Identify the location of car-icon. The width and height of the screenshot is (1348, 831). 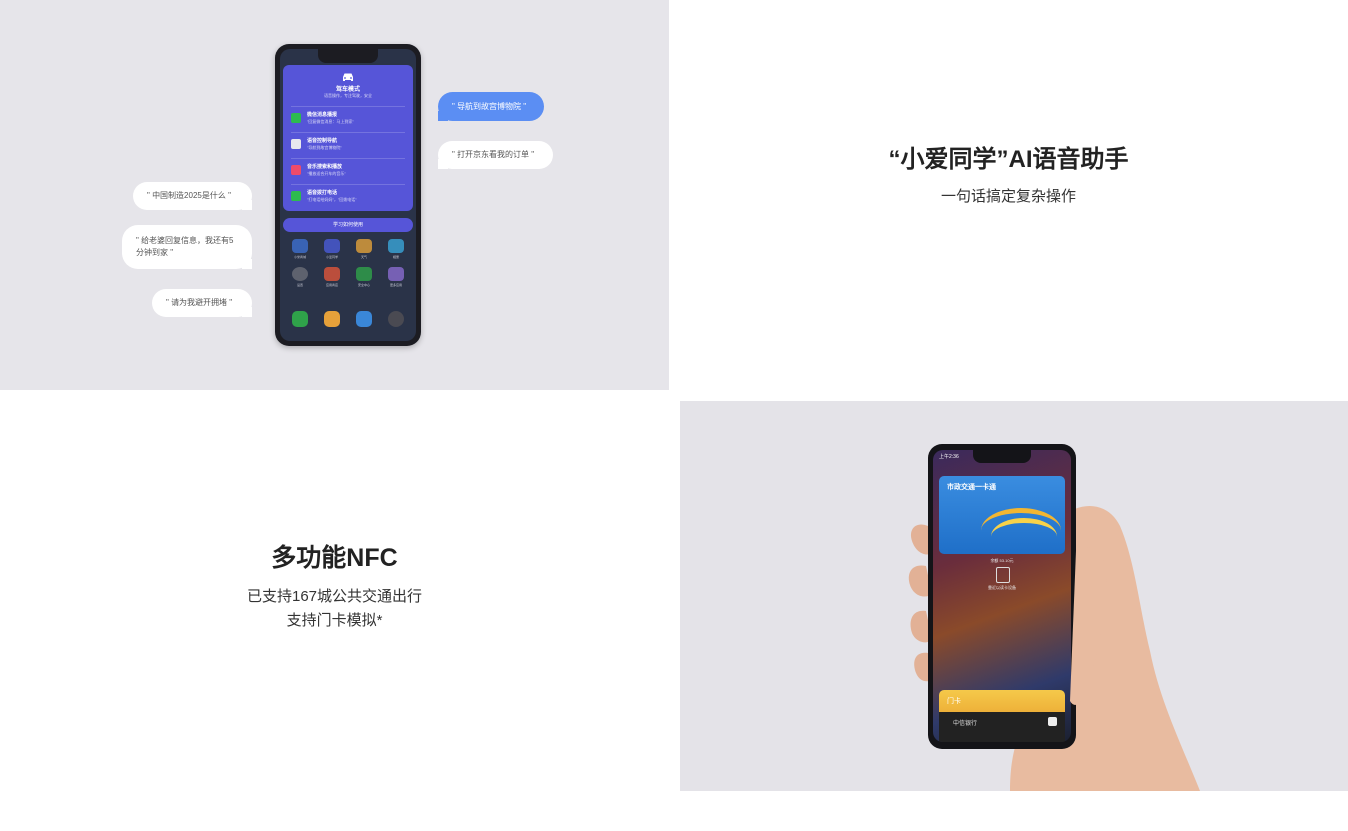
(348, 77).